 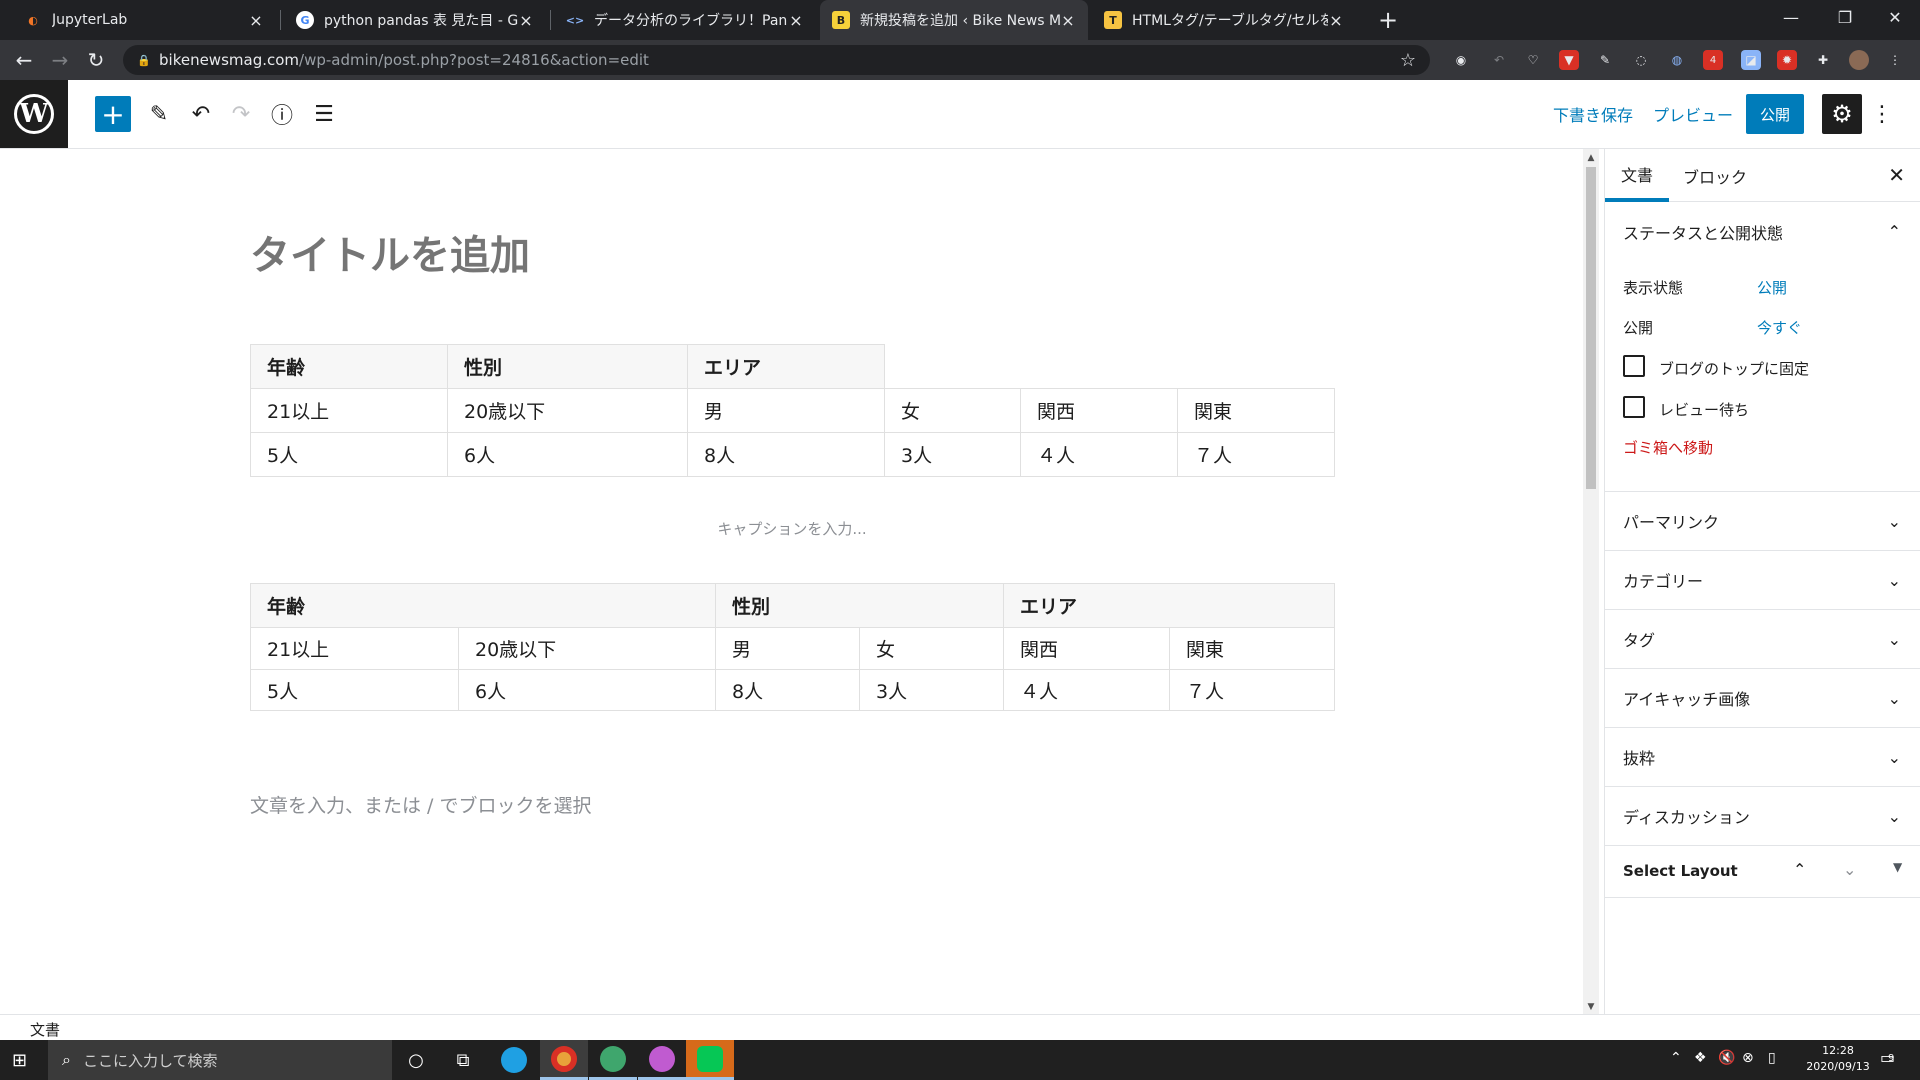 What do you see at coordinates (1787, 60) in the screenshot?
I see `off-extension-icon: ✹` at bounding box center [1787, 60].